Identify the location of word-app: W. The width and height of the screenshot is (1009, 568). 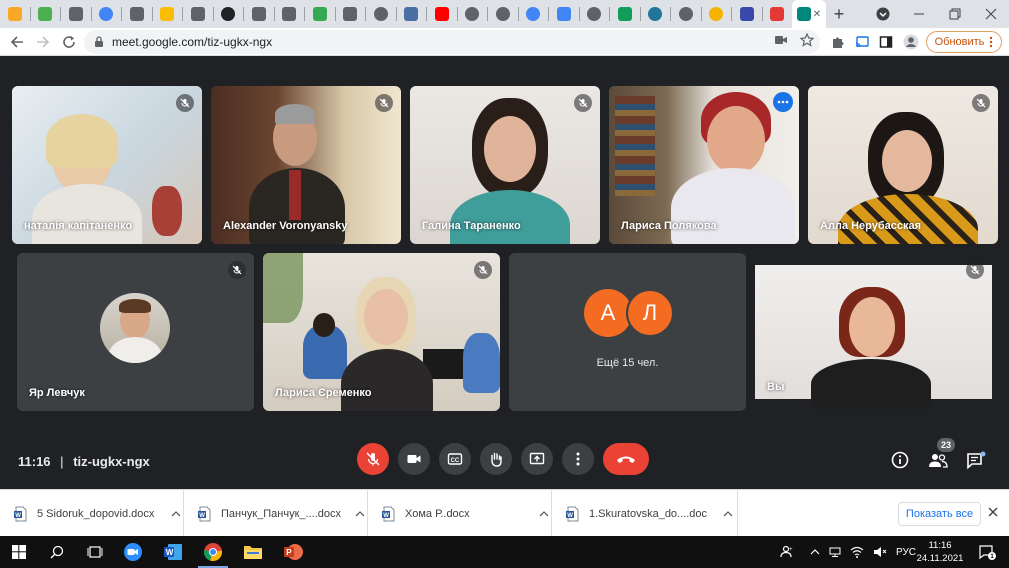
(173, 552).